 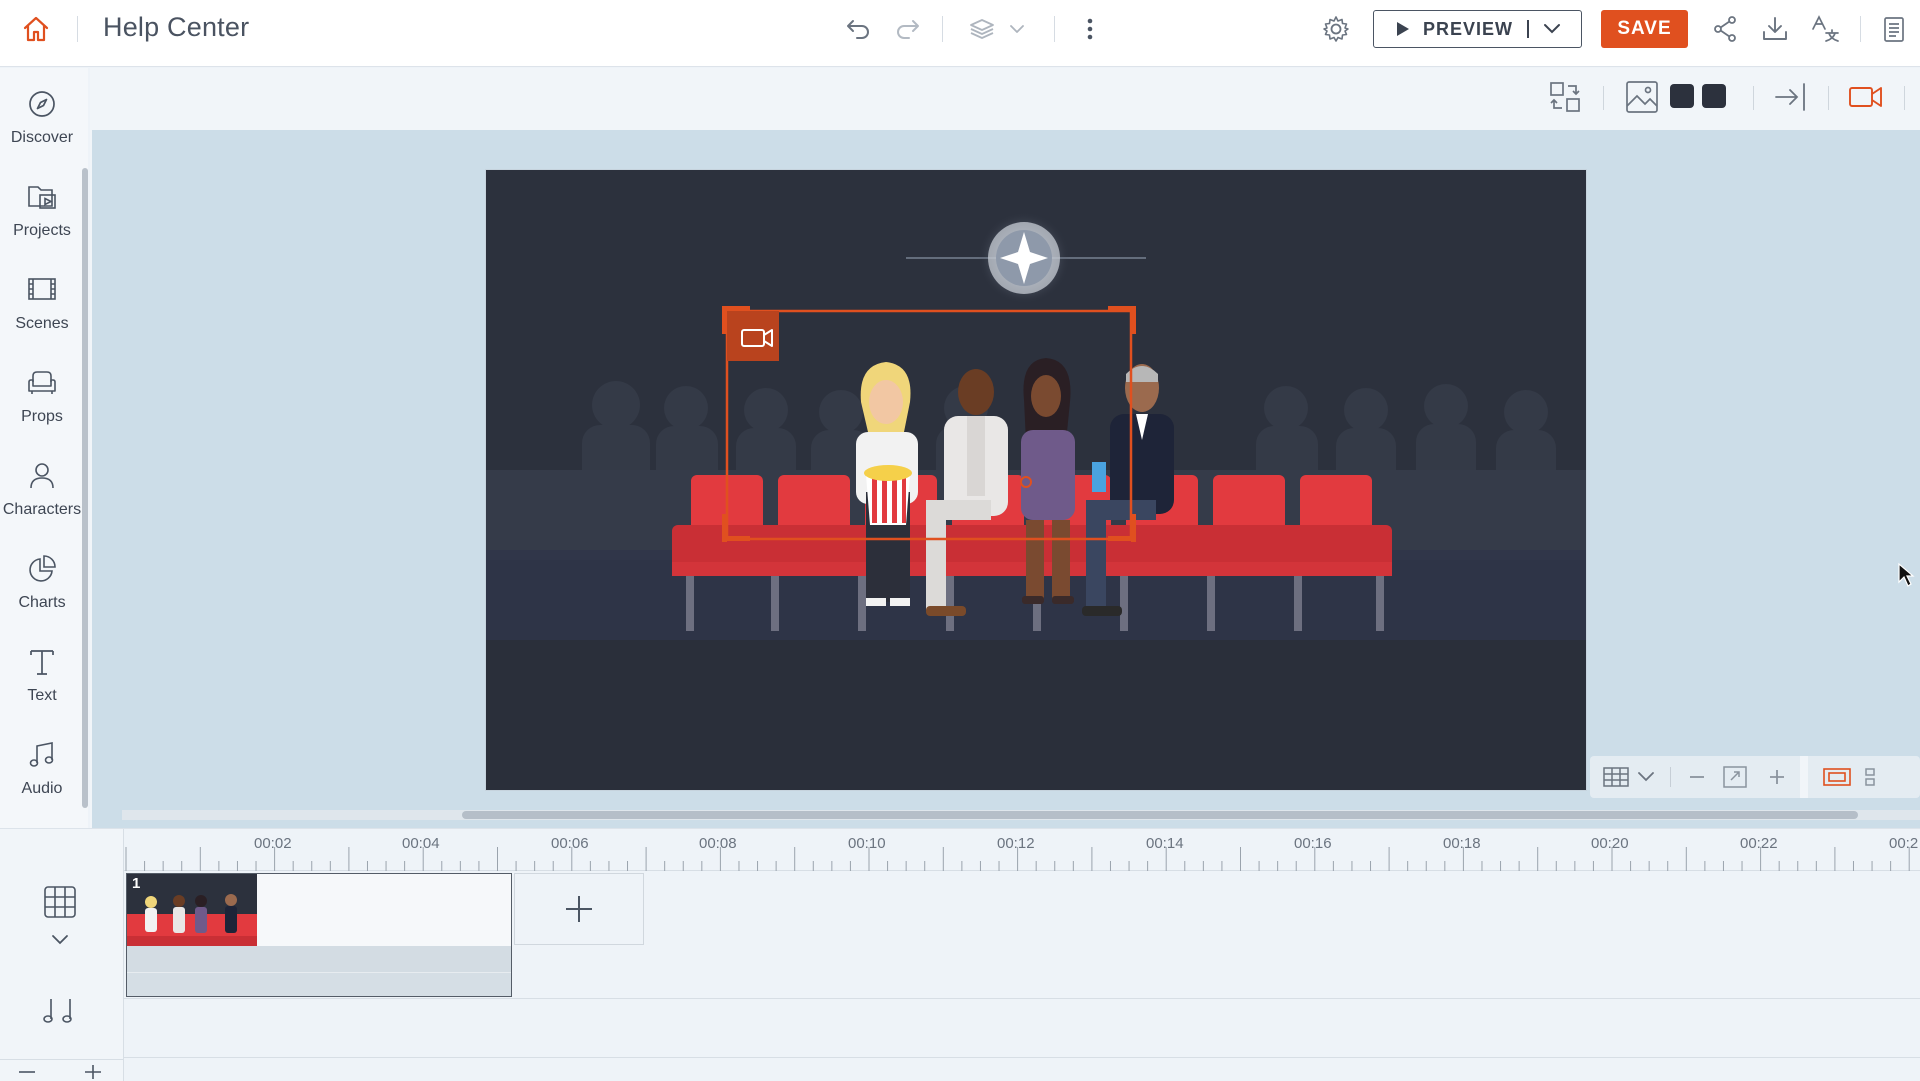 I want to click on fit-screen-icon, so click(x=1735, y=777).